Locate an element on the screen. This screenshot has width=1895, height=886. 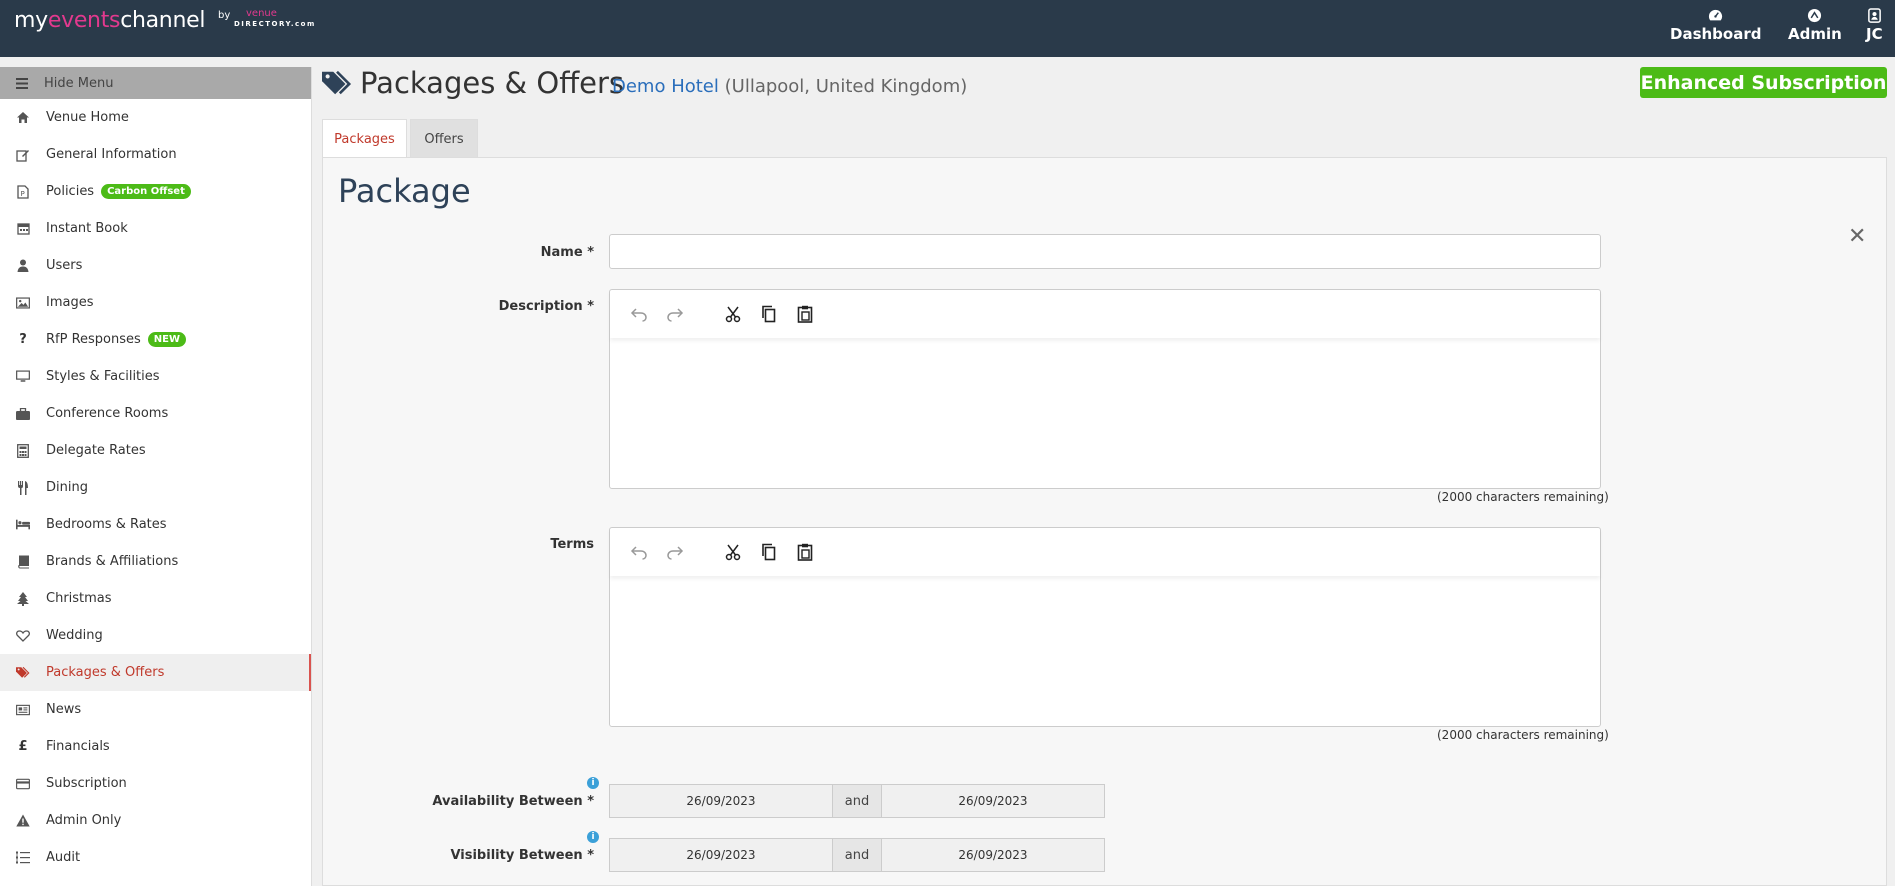
sidebar-item-conference-rooms: Conference Rooms is located at coordinates (155, 413).